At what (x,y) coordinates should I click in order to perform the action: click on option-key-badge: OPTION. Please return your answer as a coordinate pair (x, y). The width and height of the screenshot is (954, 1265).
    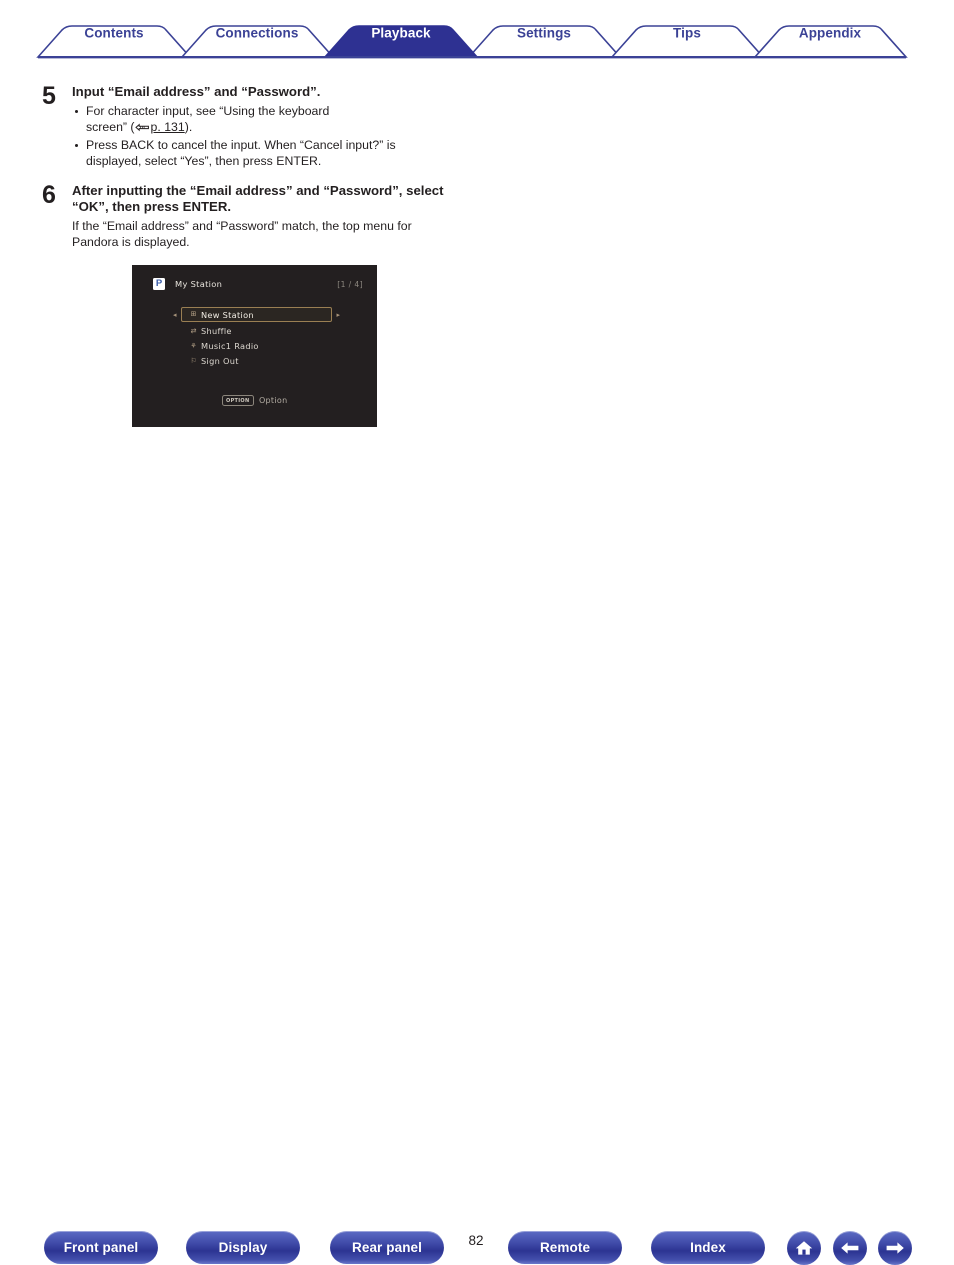
    Looking at the image, I should click on (237, 400).